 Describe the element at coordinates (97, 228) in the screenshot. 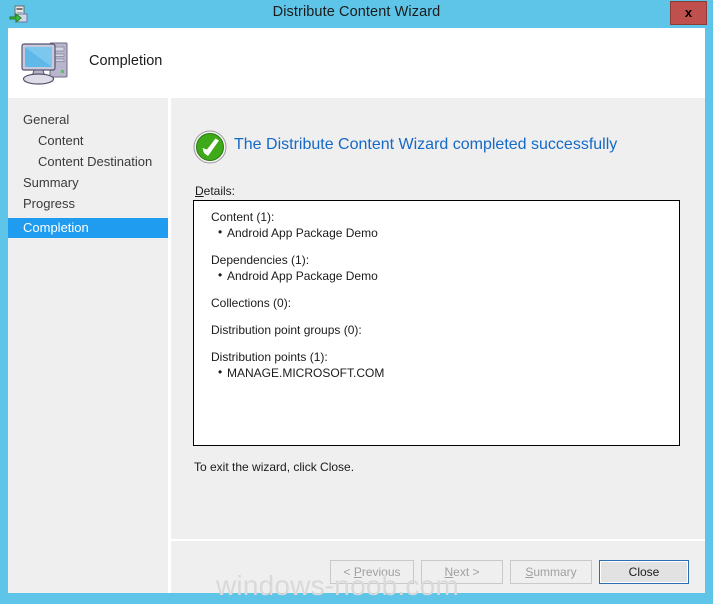

I see `sidebar-item-completion: Completion` at that location.